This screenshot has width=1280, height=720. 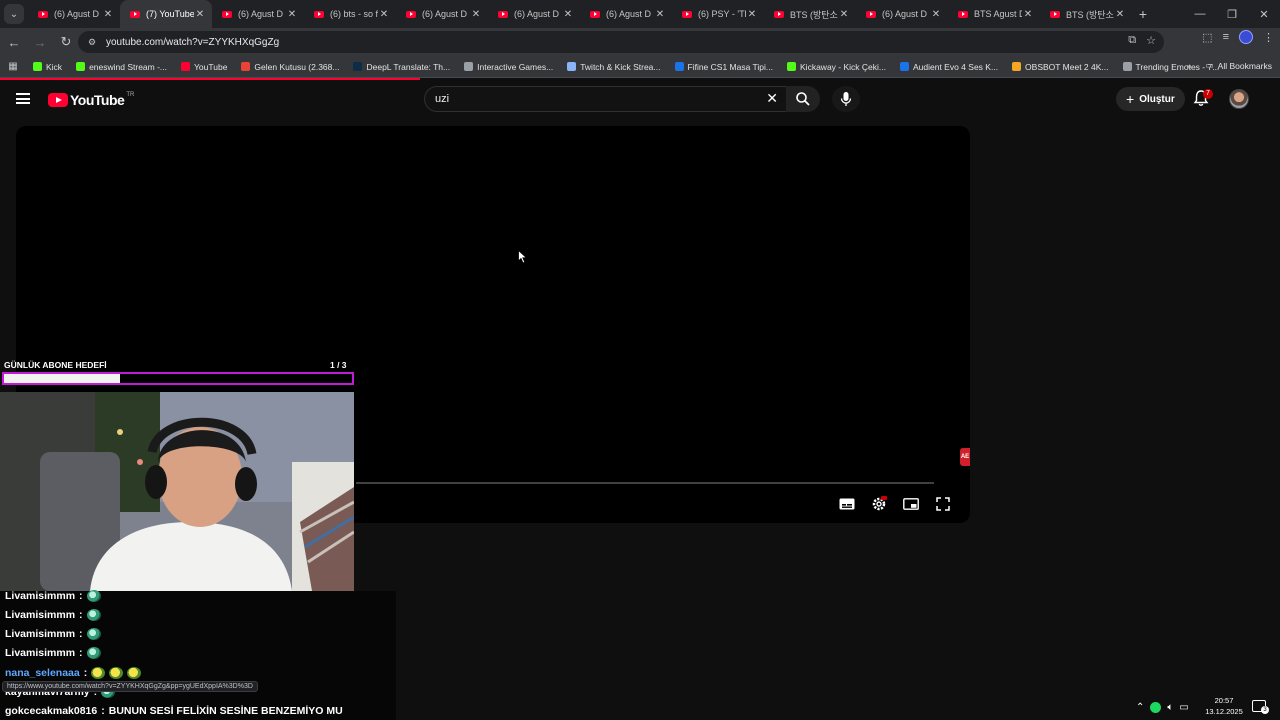 I want to click on video-progress-bar, so click(x=645, y=483).